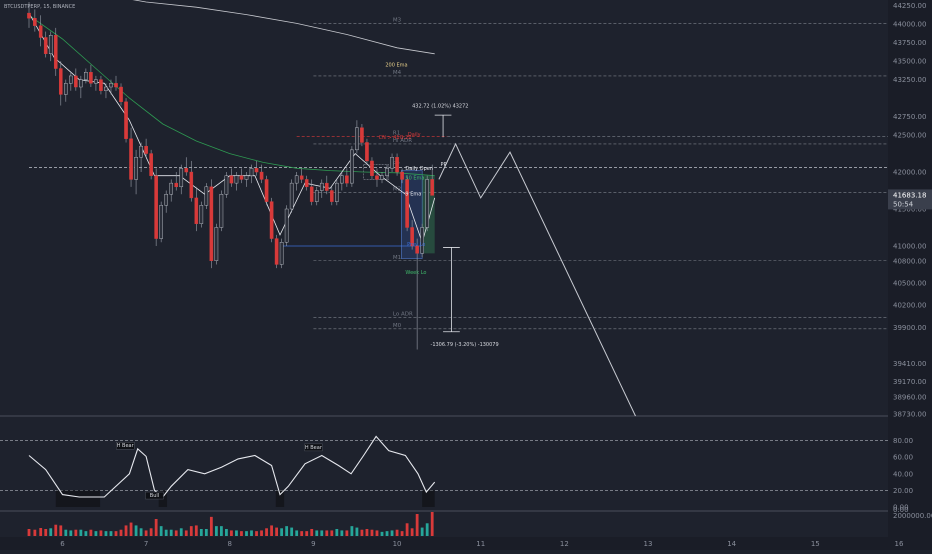 The width and height of the screenshot is (932, 554). Describe the element at coordinates (909, 25) in the screenshot. I see `price-tick-label: 44000.00` at that location.